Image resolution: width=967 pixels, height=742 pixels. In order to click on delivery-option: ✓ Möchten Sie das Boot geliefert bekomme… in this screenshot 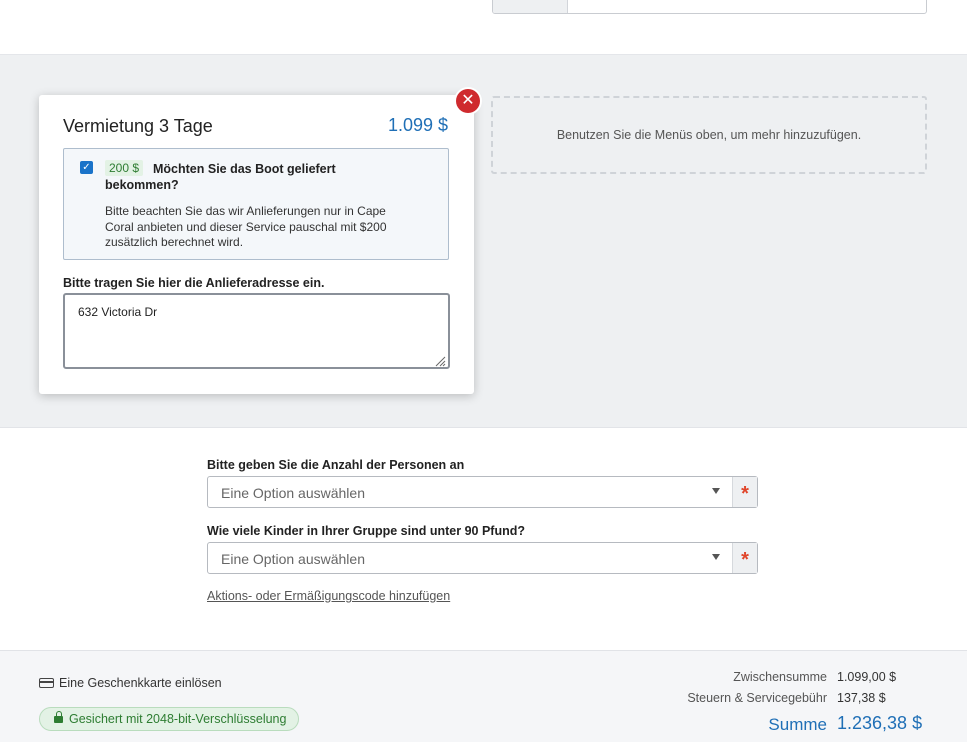, I will do `click(256, 204)`.